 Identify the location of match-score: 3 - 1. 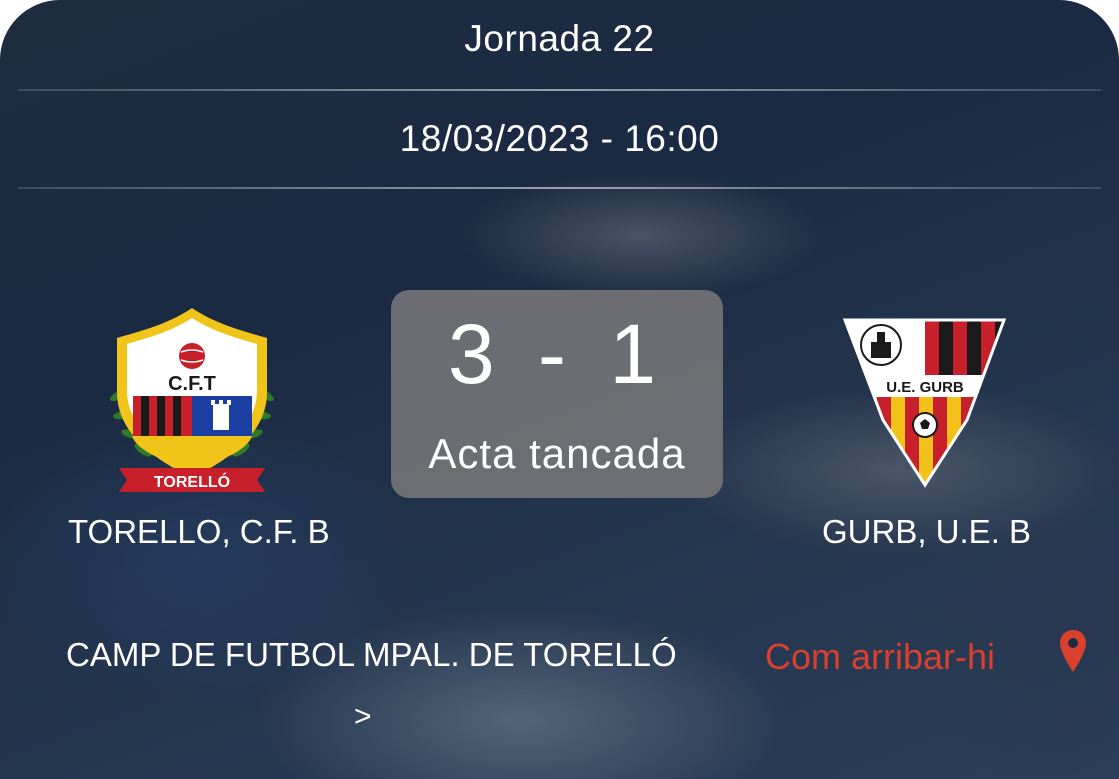
(557, 354).